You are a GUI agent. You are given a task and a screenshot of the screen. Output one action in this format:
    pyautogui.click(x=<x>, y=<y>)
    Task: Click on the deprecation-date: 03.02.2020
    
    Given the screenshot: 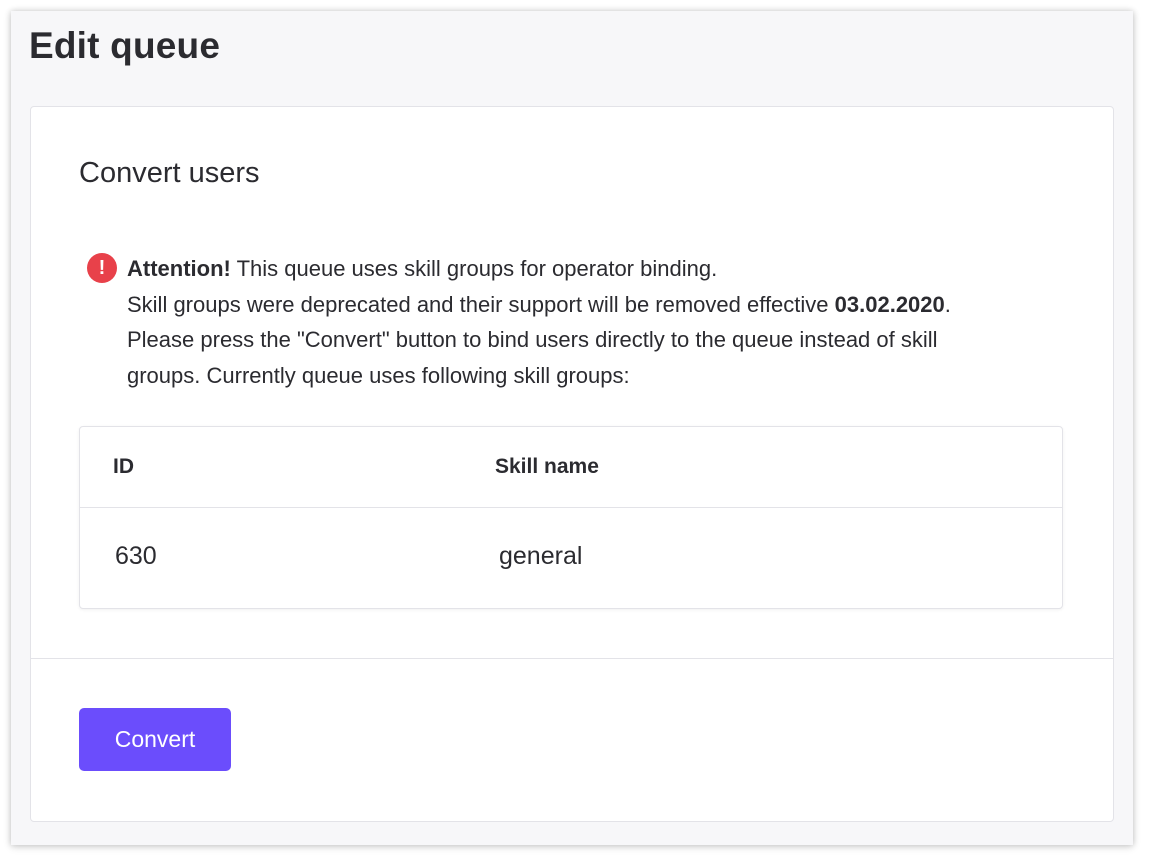 What is the action you would take?
    pyautogui.click(x=889, y=304)
    